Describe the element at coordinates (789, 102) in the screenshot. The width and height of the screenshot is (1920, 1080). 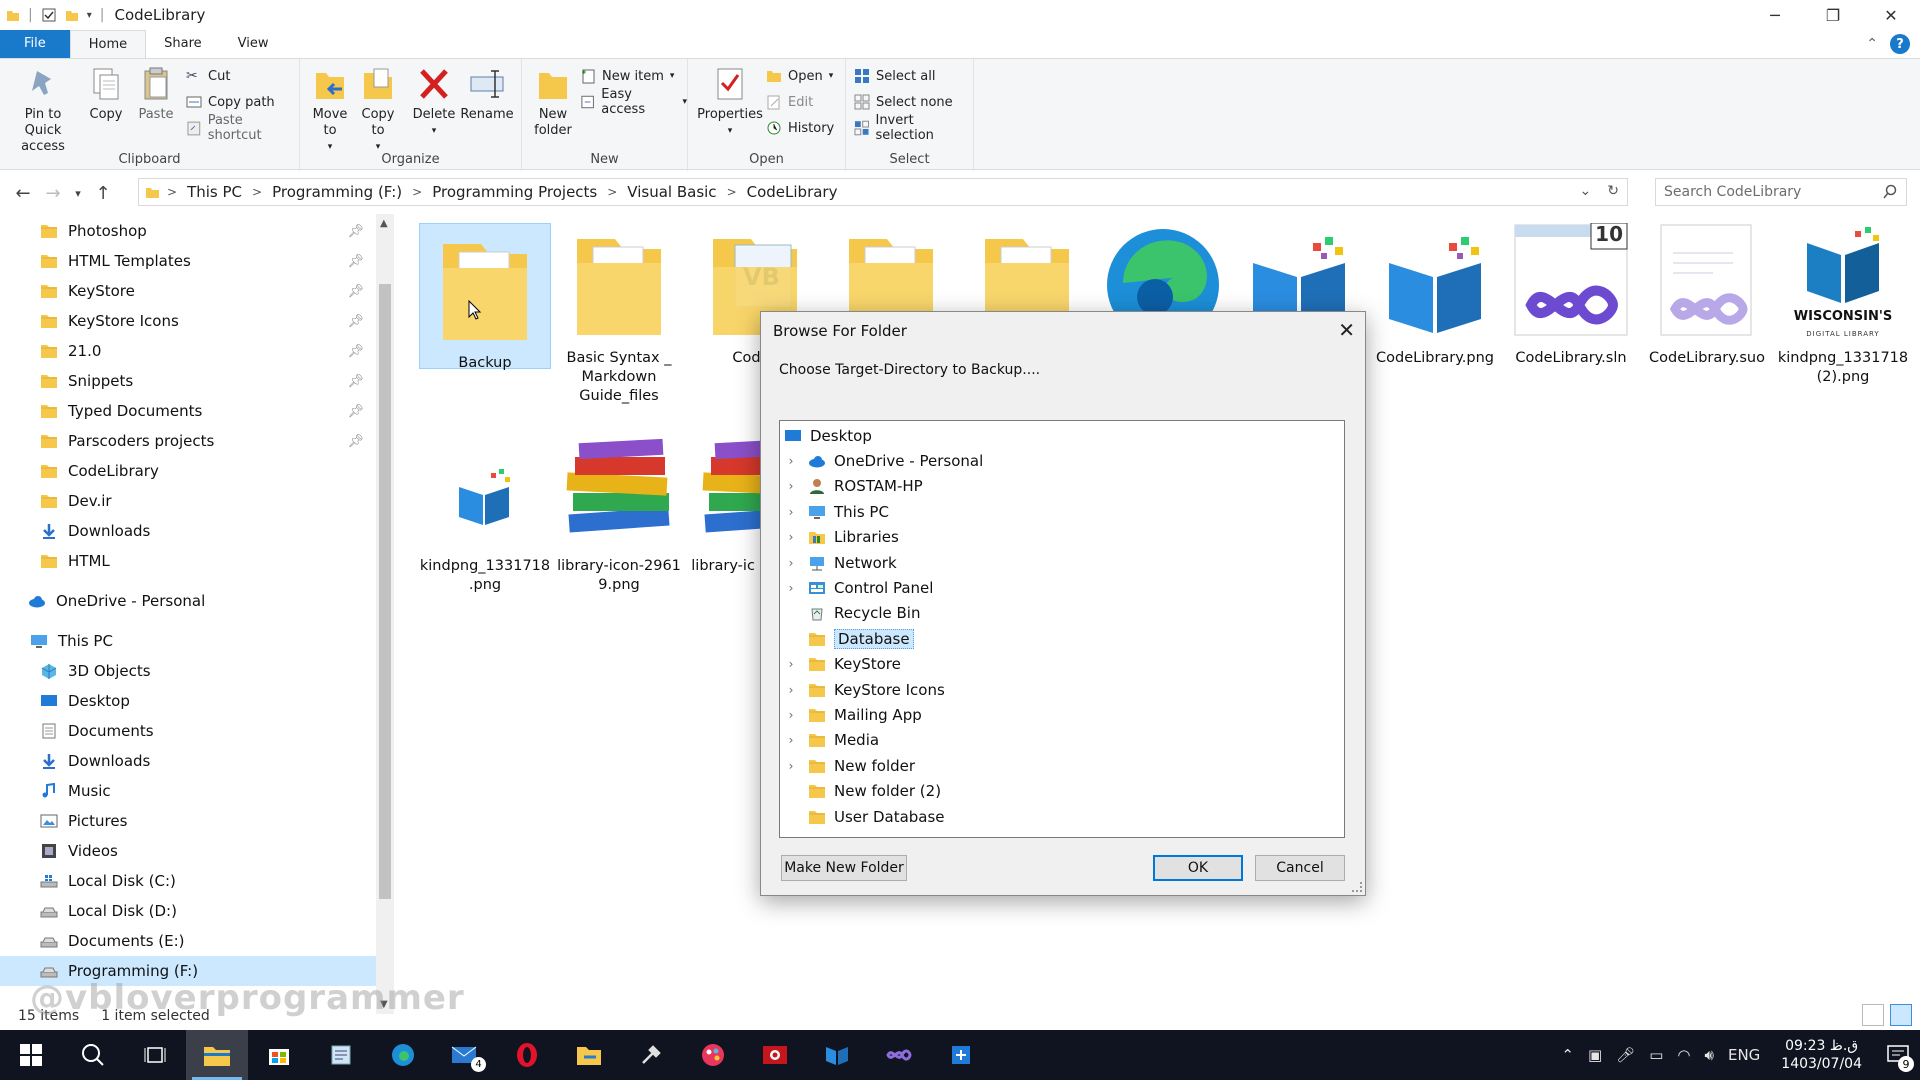
I see `edit-button: Edit` at that location.